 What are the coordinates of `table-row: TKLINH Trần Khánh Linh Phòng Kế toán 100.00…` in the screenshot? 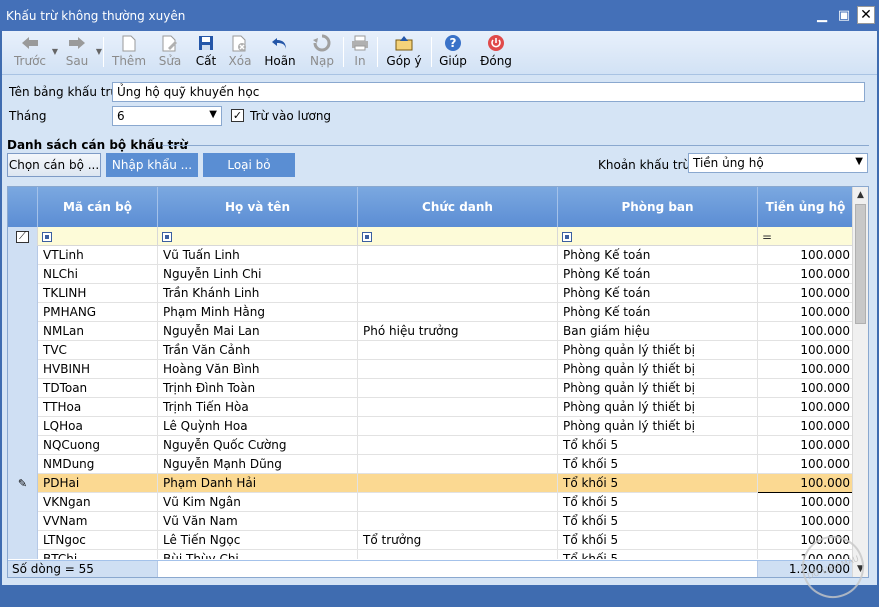 It's located at (430, 293).